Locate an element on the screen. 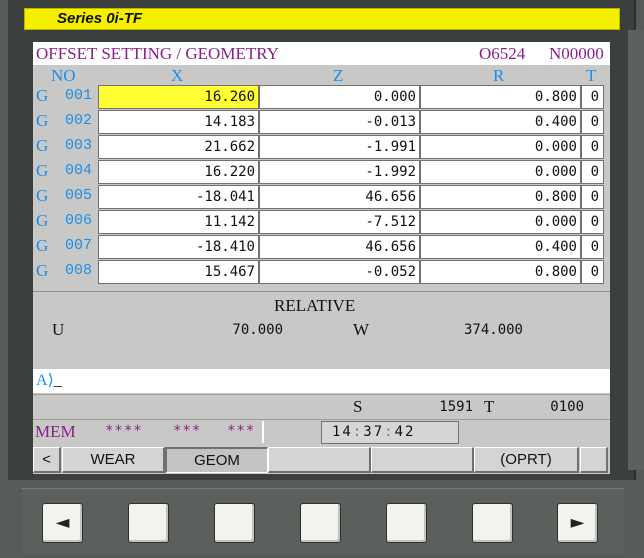 Image resolution: width=644 pixels, height=558 pixels. col-r-header: R is located at coordinates (499, 75).